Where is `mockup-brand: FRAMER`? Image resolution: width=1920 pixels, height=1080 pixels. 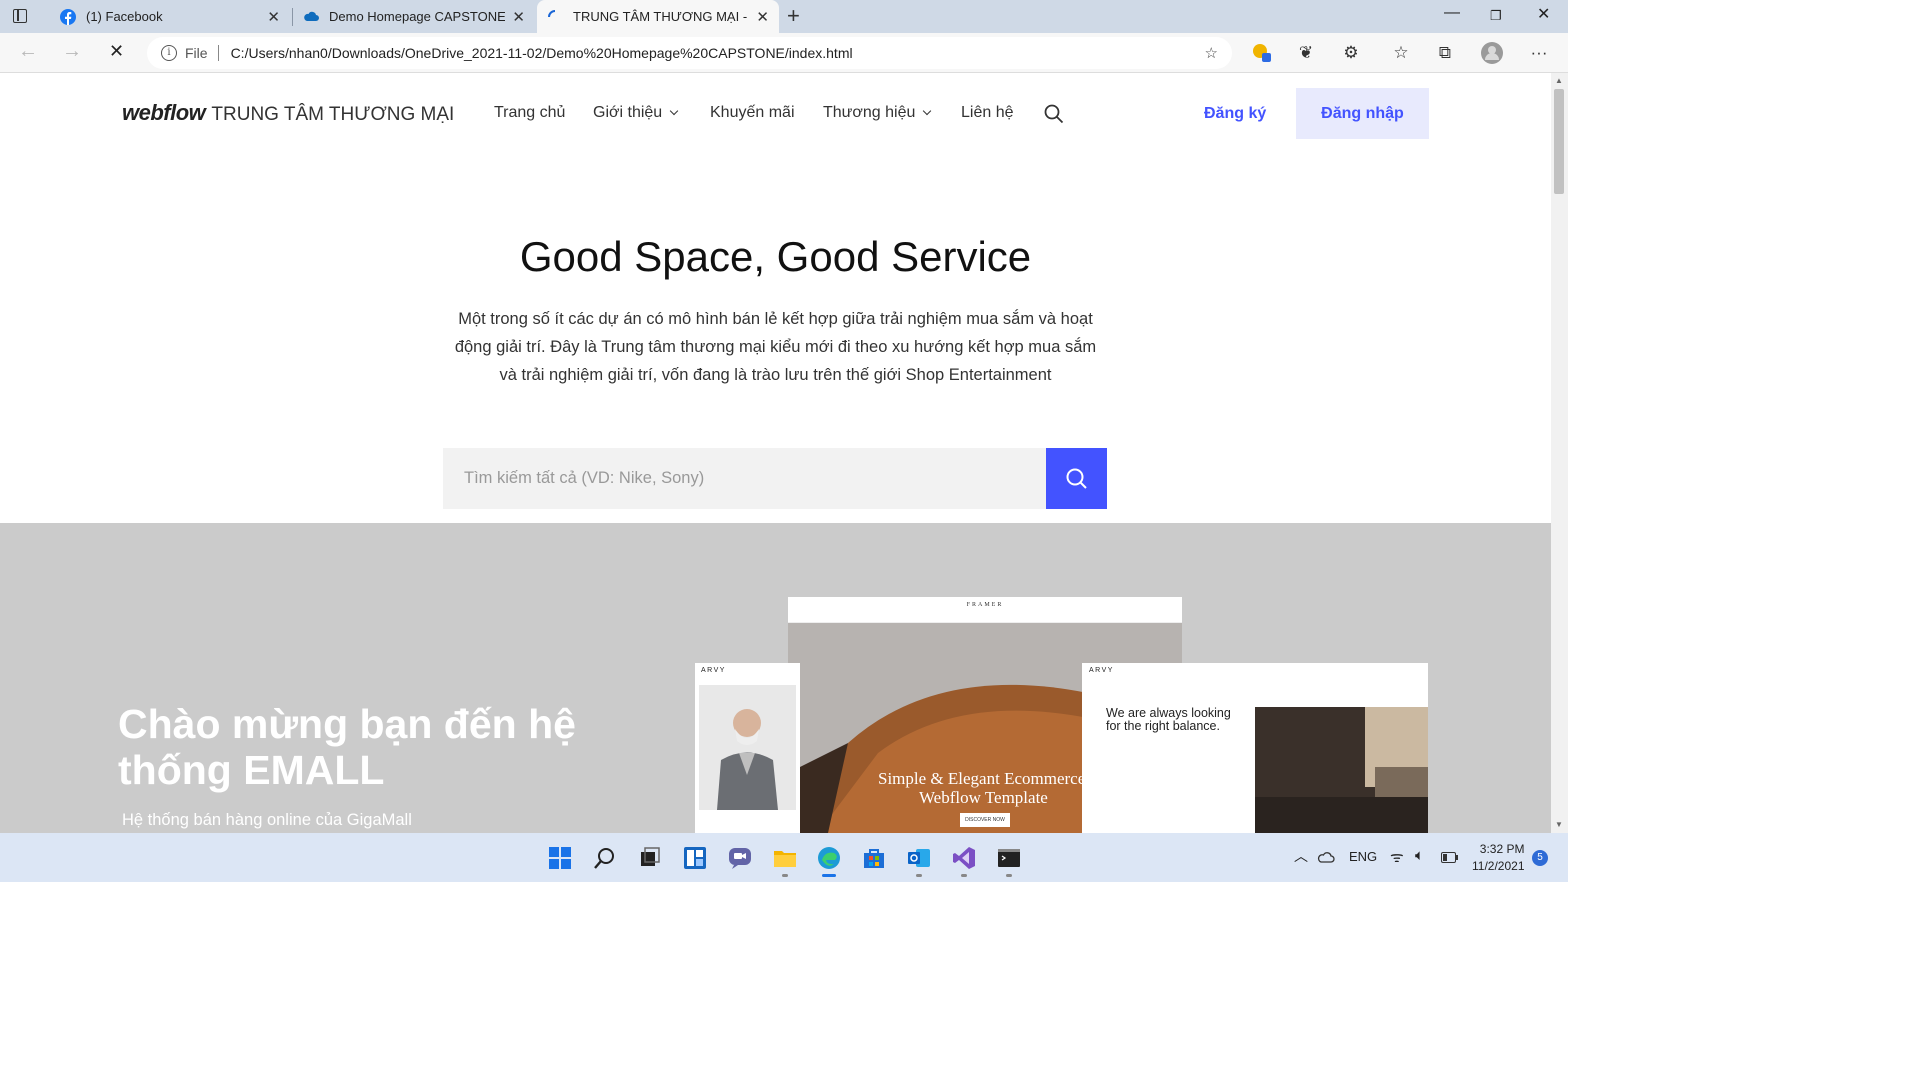 mockup-brand: FRAMER is located at coordinates (985, 605).